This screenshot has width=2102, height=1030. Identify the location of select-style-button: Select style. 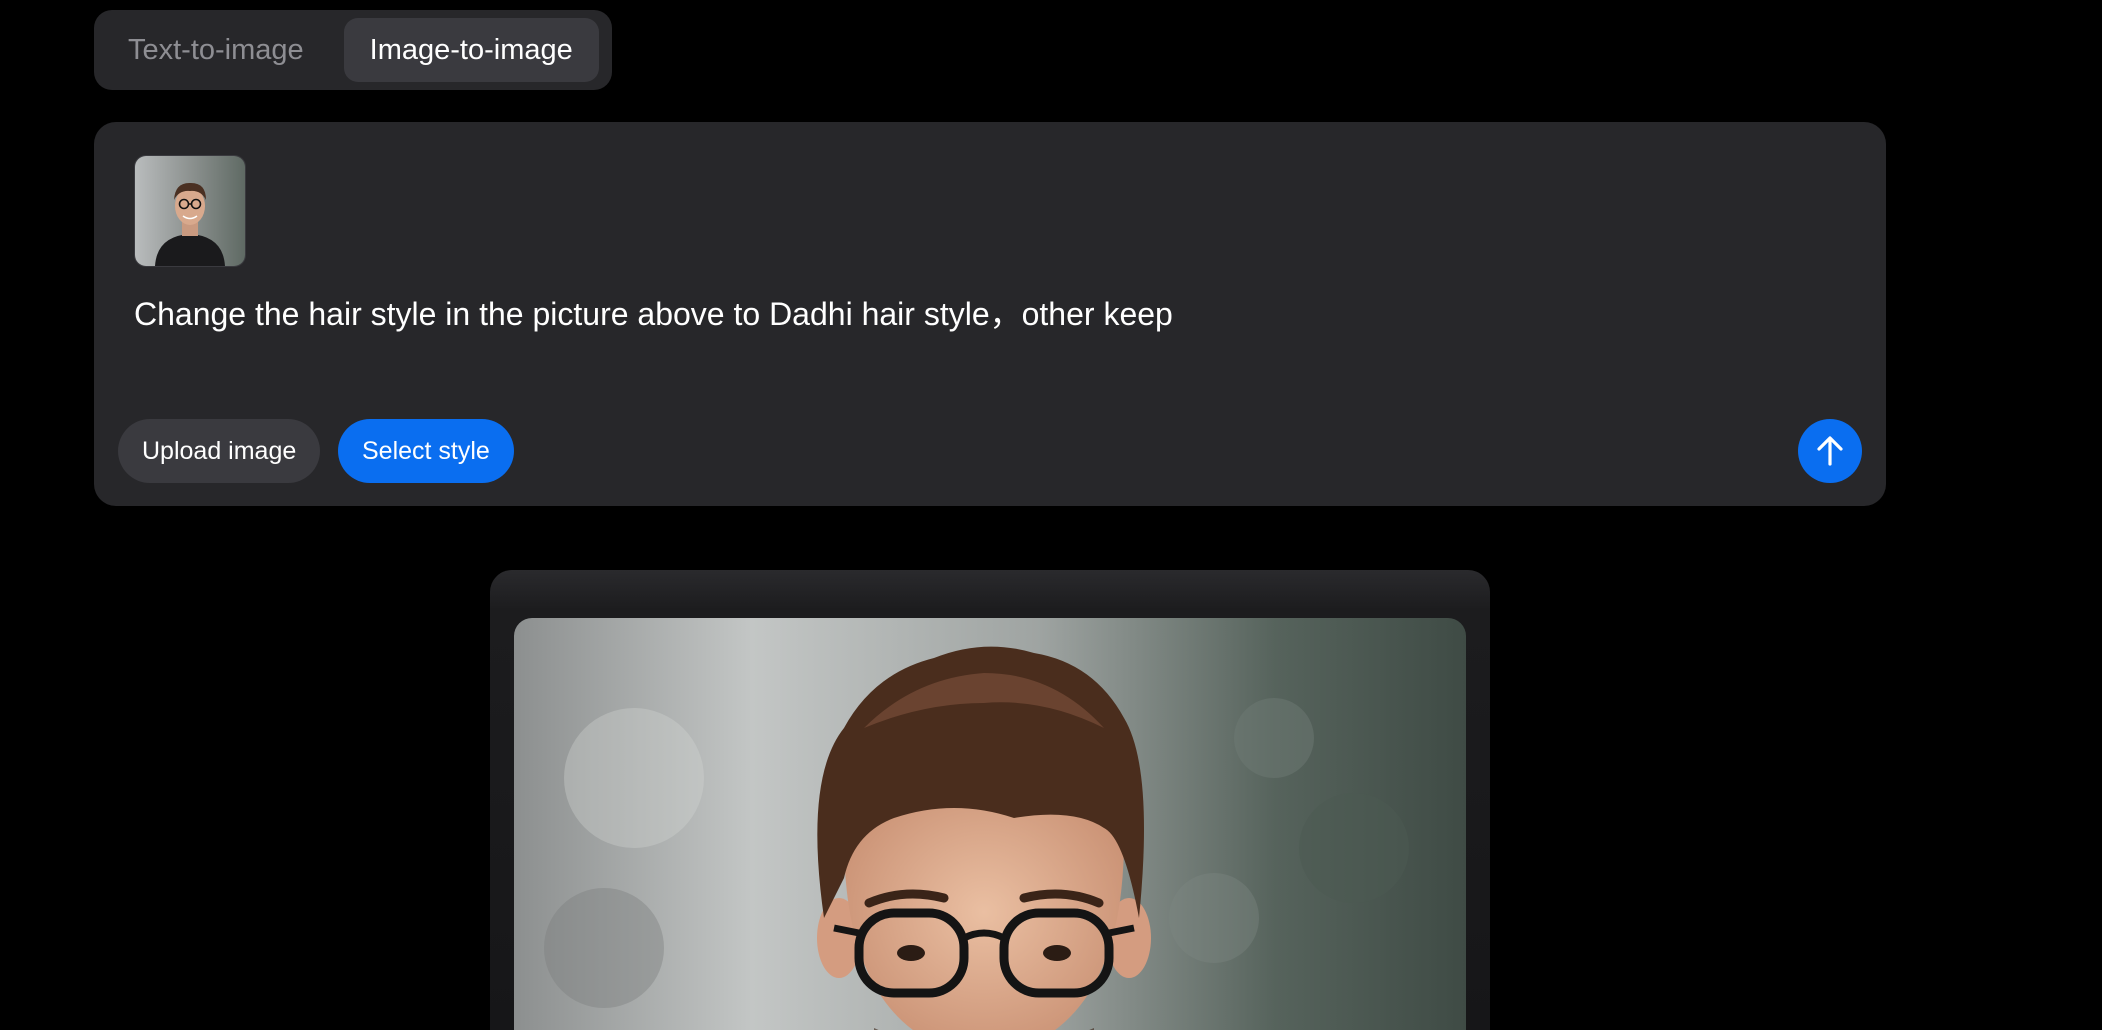
(426, 451).